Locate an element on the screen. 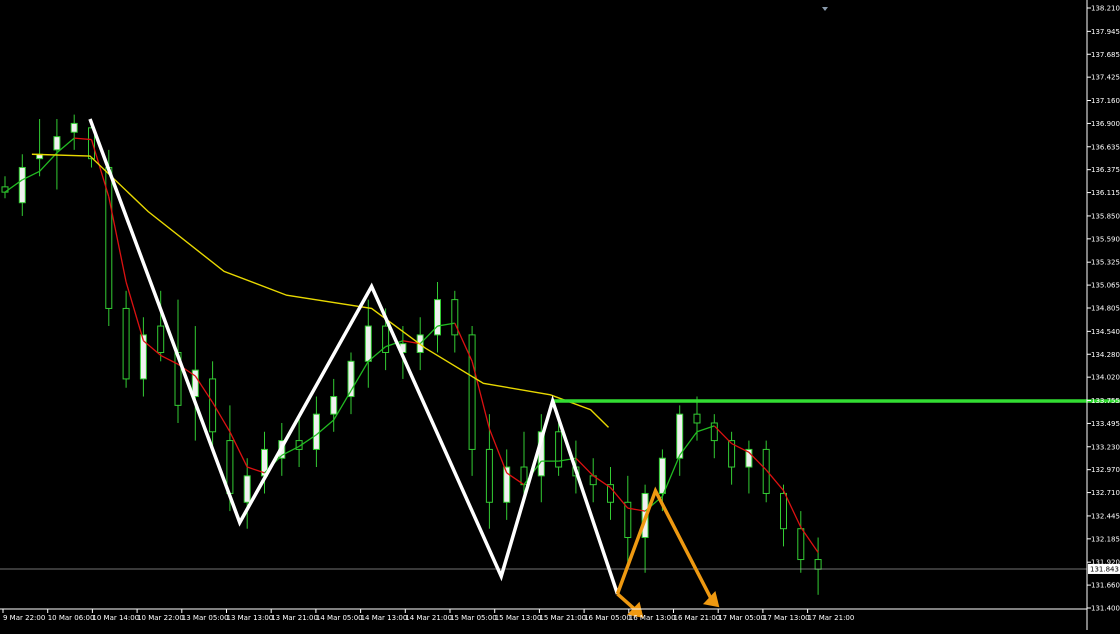  y-tick-label: 137.685 is located at coordinates (1105, 55).